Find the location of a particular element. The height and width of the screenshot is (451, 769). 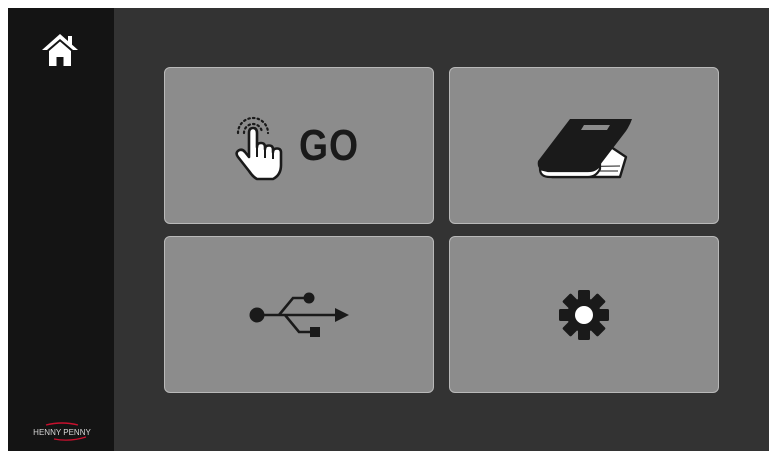

usb-icon is located at coordinates (299, 314).